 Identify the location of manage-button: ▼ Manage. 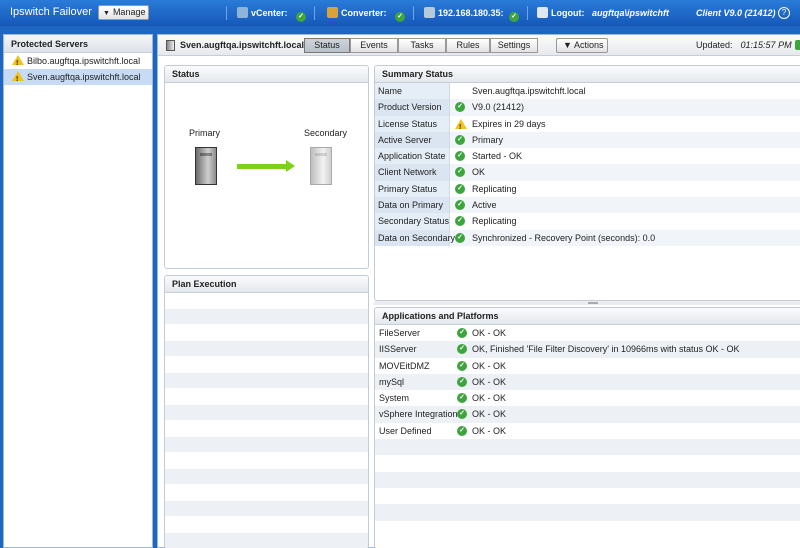
(123, 12).